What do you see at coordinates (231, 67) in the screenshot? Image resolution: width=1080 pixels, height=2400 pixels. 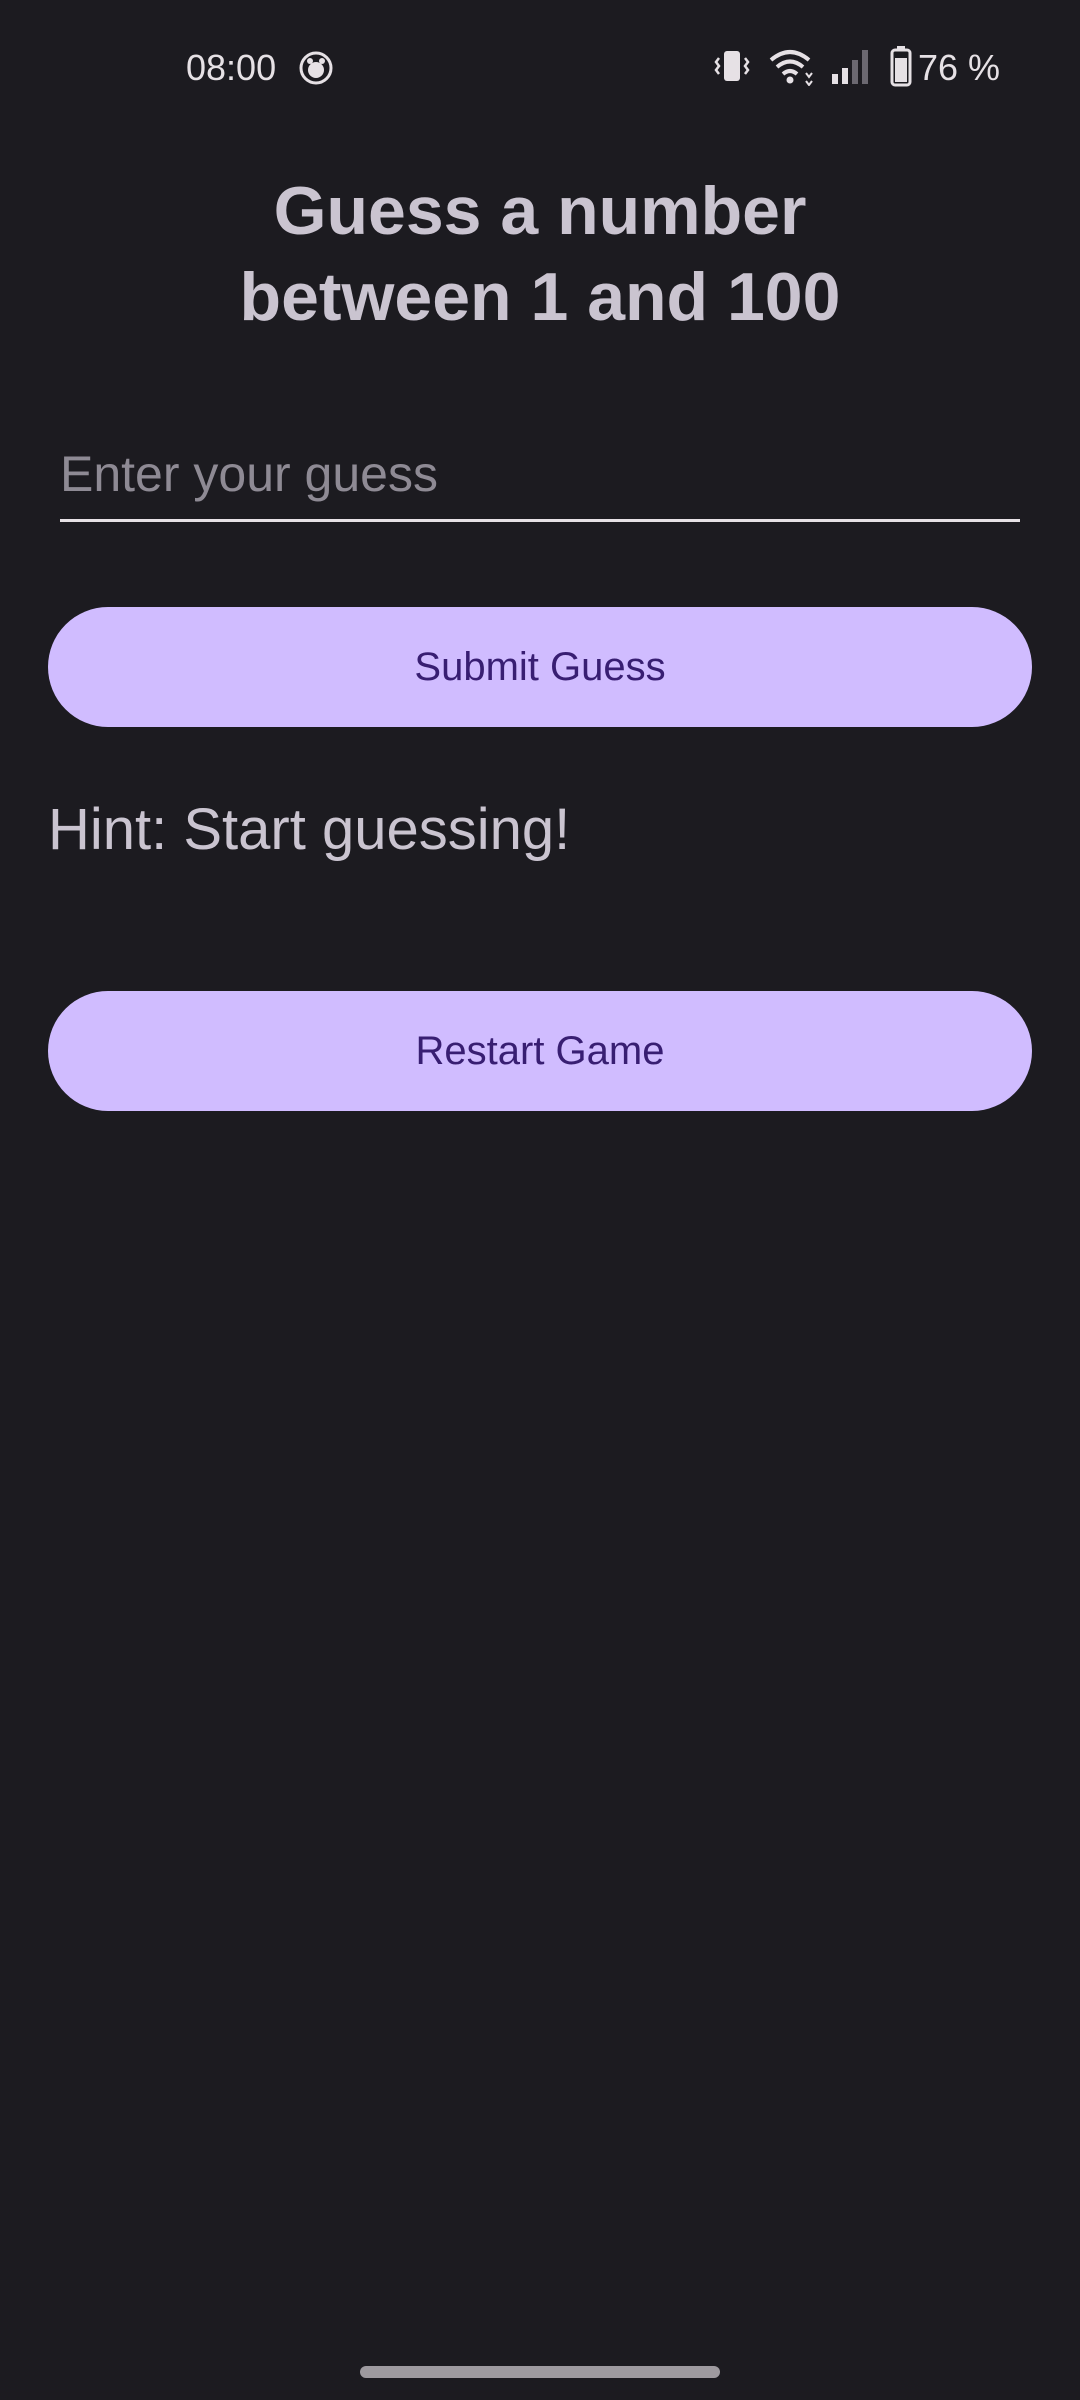 I see `status-time: 08:00` at bounding box center [231, 67].